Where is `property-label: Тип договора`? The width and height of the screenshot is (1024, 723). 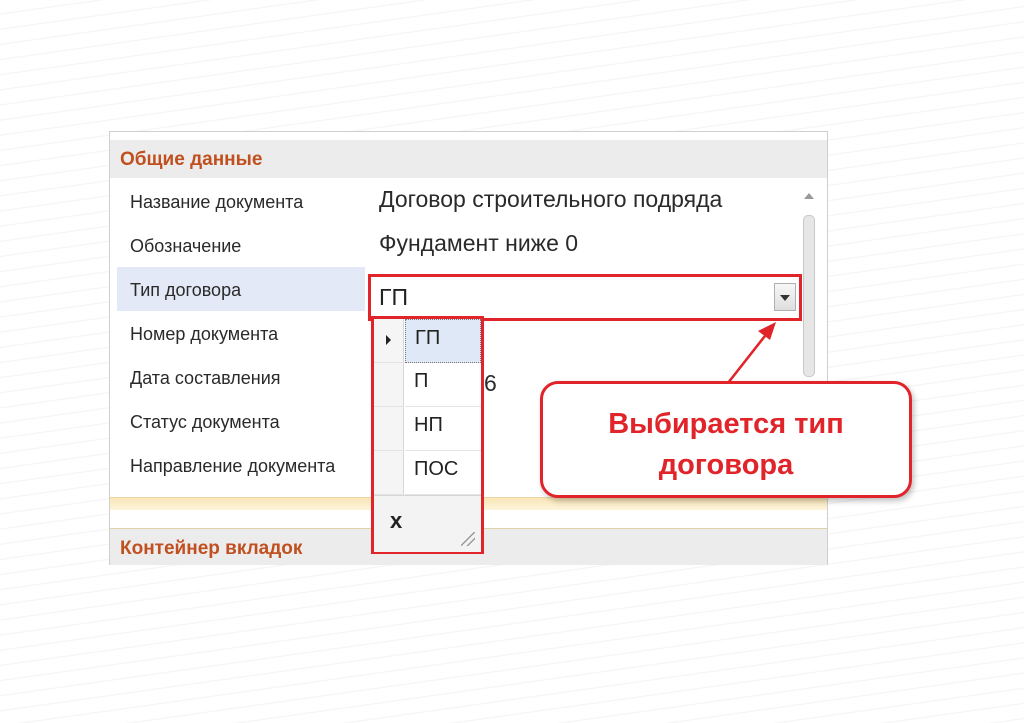
property-label: Тип договора is located at coordinates (241, 289).